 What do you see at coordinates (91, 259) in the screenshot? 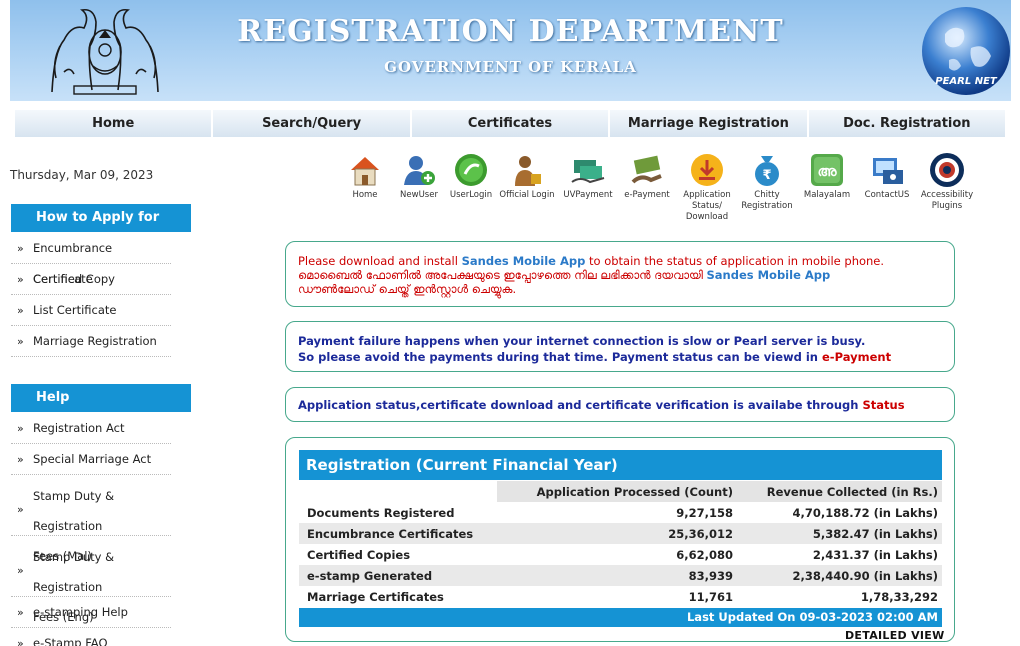
I see `sidebar-item-encumbrance: » Encumbrance Certificate` at bounding box center [91, 259].